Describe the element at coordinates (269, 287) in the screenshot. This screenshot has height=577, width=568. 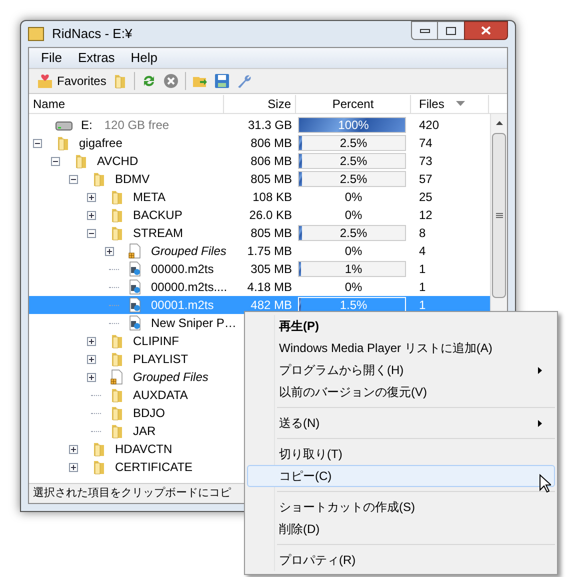
I see `size-value: 4.18 MB` at that location.